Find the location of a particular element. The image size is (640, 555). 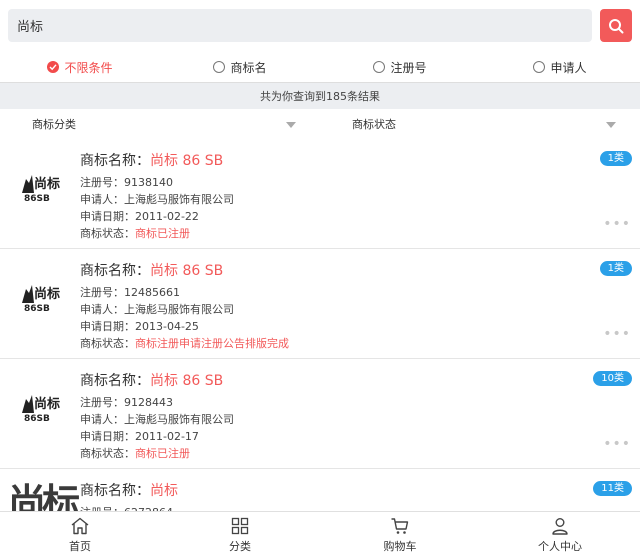

filter-applicant: 申请人 is located at coordinates (560, 67).